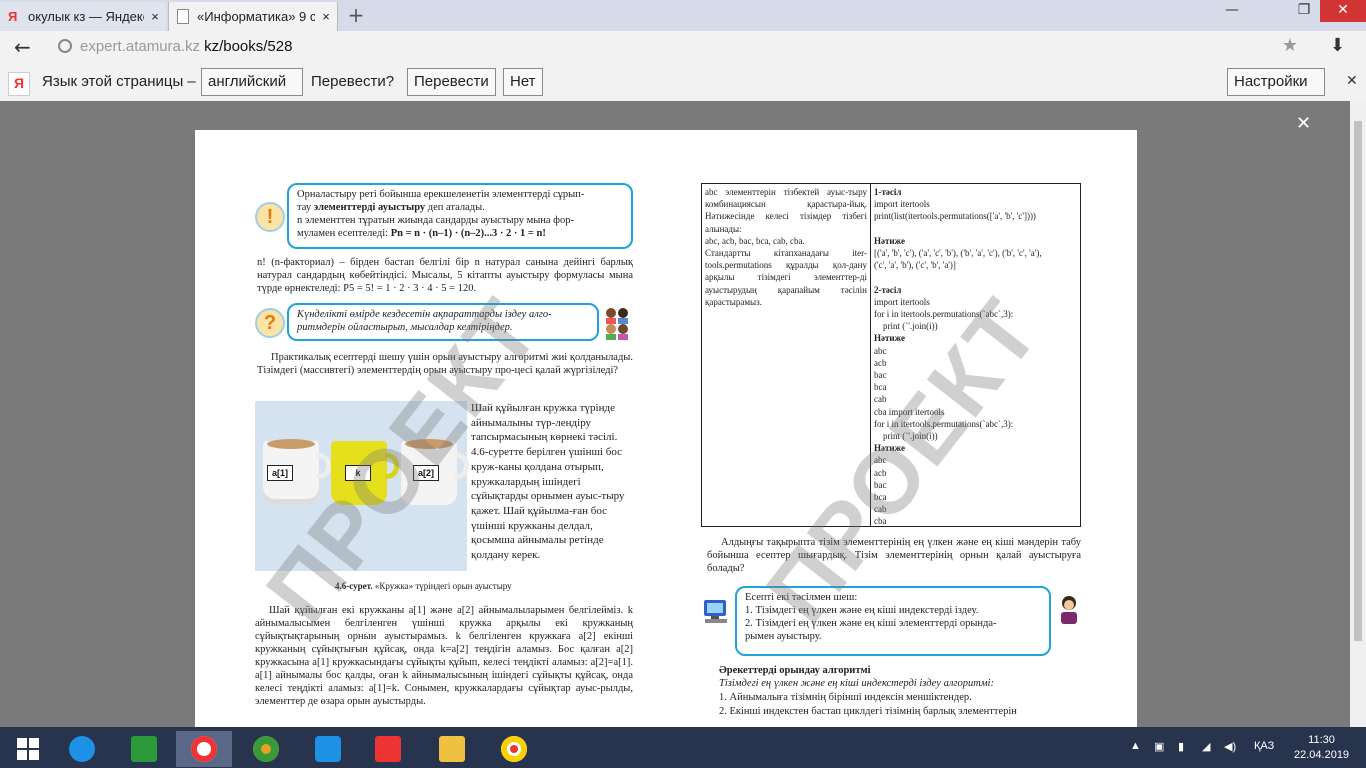  Describe the element at coordinates (1264, 746) in the screenshot. I see `language-indicator: ҚАЗ` at that location.